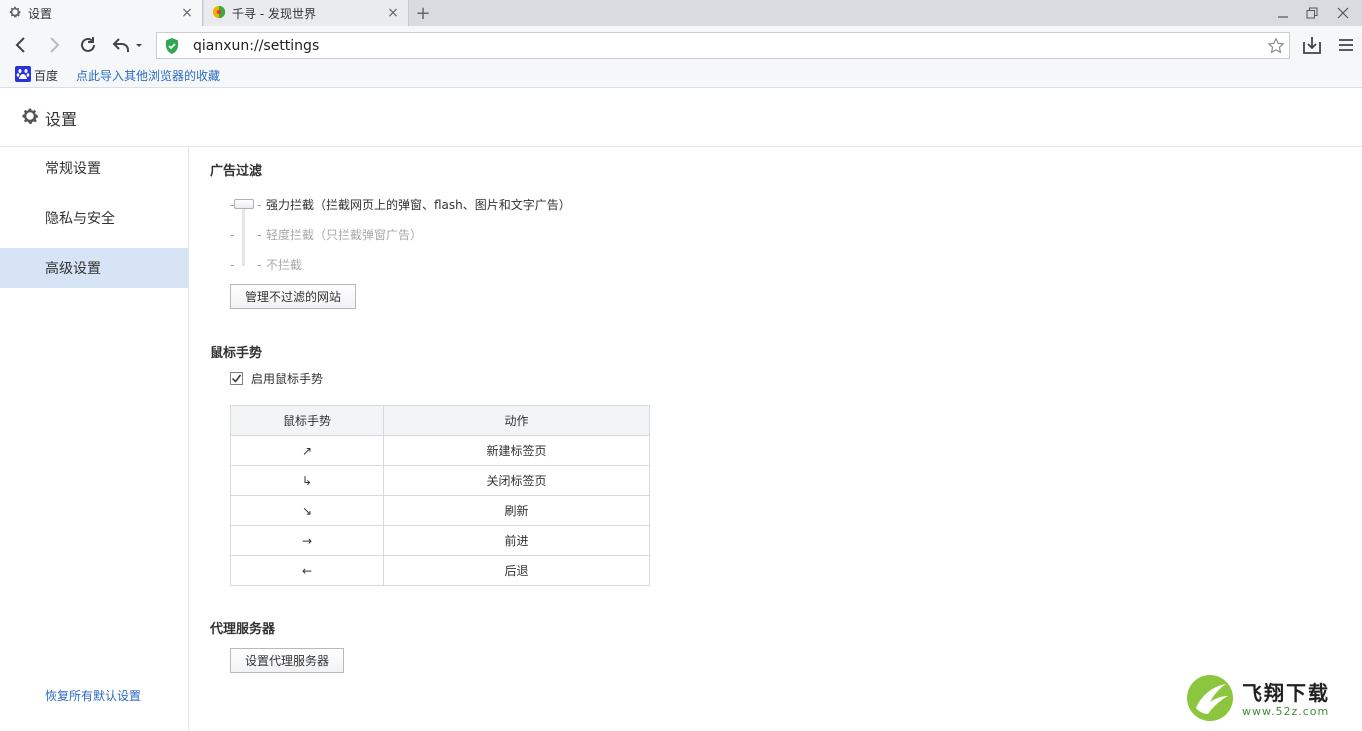 This screenshot has width=1362, height=731. Describe the element at coordinates (418, 205) in the screenshot. I see `option-label: 强力拦截（拦截网页上的弹窗、flash、图片和文字广告）` at that location.